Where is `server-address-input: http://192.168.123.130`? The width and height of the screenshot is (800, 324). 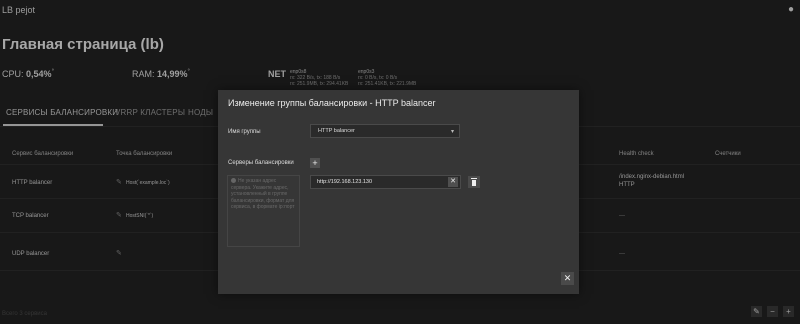
server-address-input: http://192.168.123.130 is located at coordinates (385, 182).